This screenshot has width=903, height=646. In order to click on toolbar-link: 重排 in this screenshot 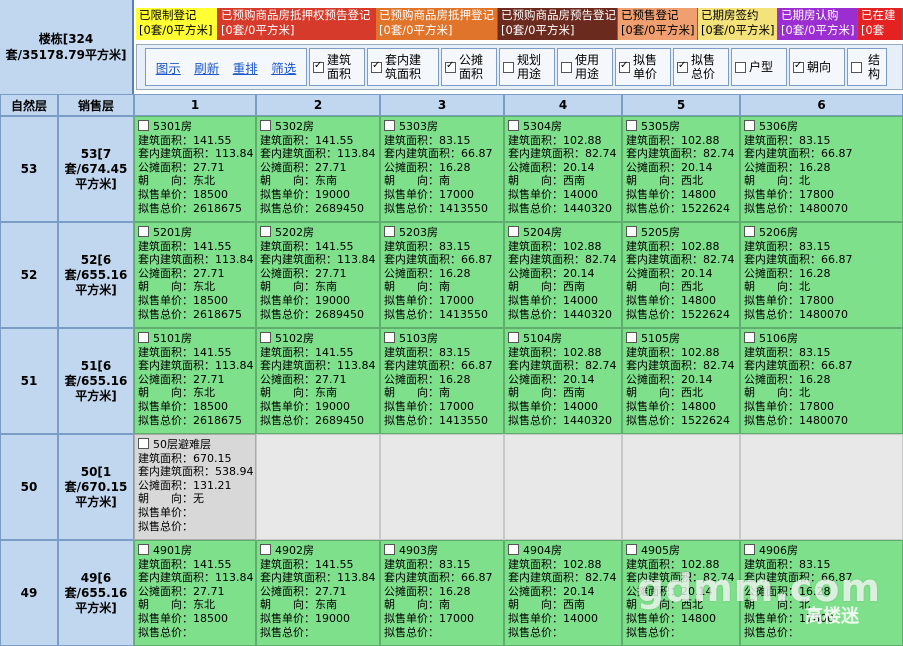, I will do `click(245, 67)`.